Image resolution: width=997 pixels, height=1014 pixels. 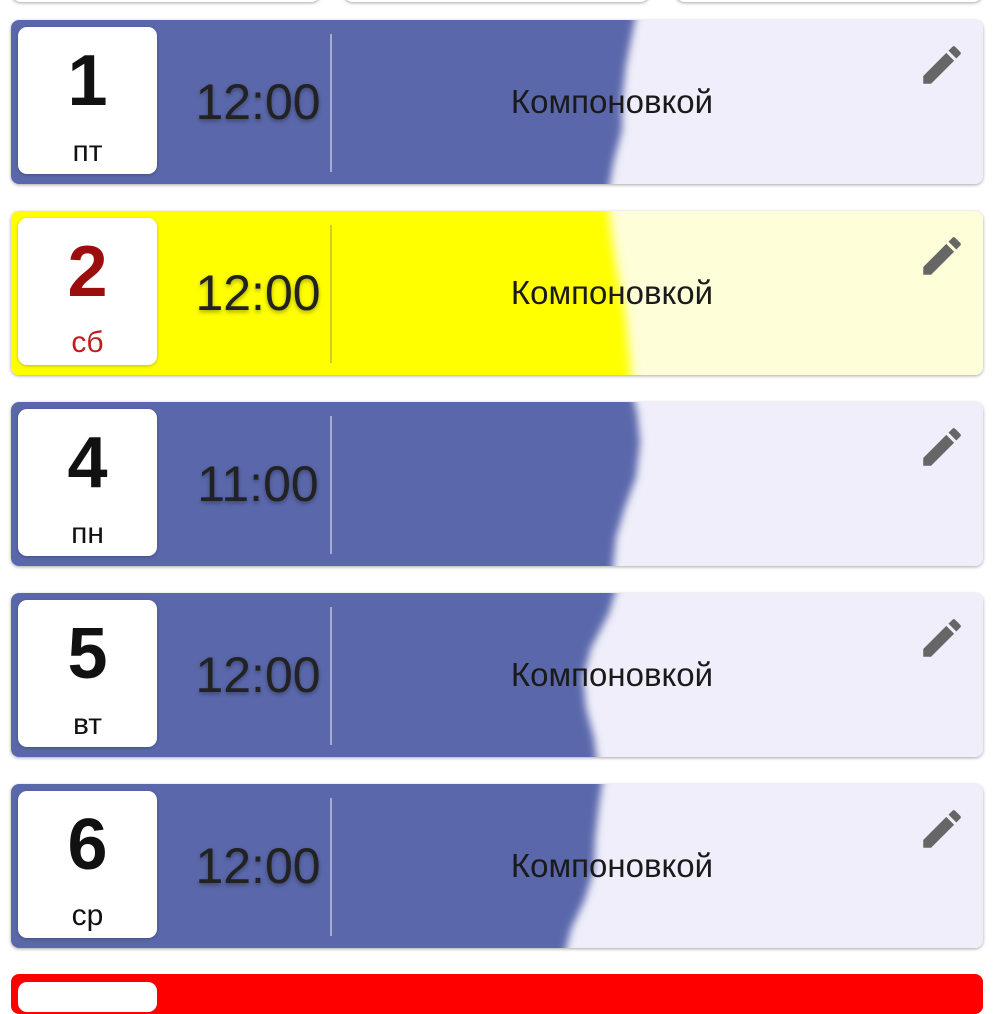 What do you see at coordinates (87, 463) in the screenshot?
I see `day-number: 4` at bounding box center [87, 463].